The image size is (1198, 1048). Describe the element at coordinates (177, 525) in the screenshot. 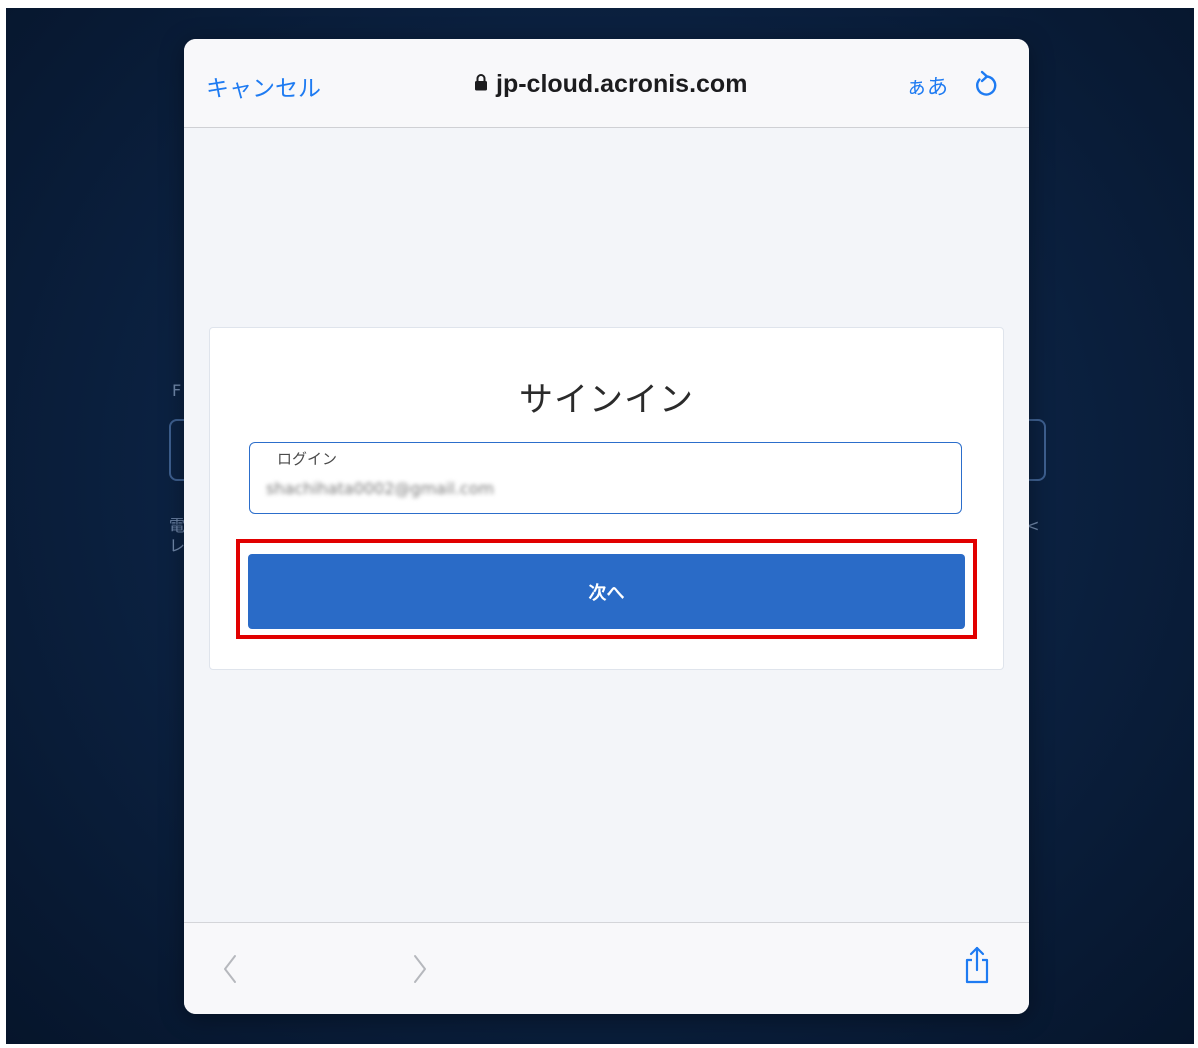

I see `background-text-fragment: 電` at that location.